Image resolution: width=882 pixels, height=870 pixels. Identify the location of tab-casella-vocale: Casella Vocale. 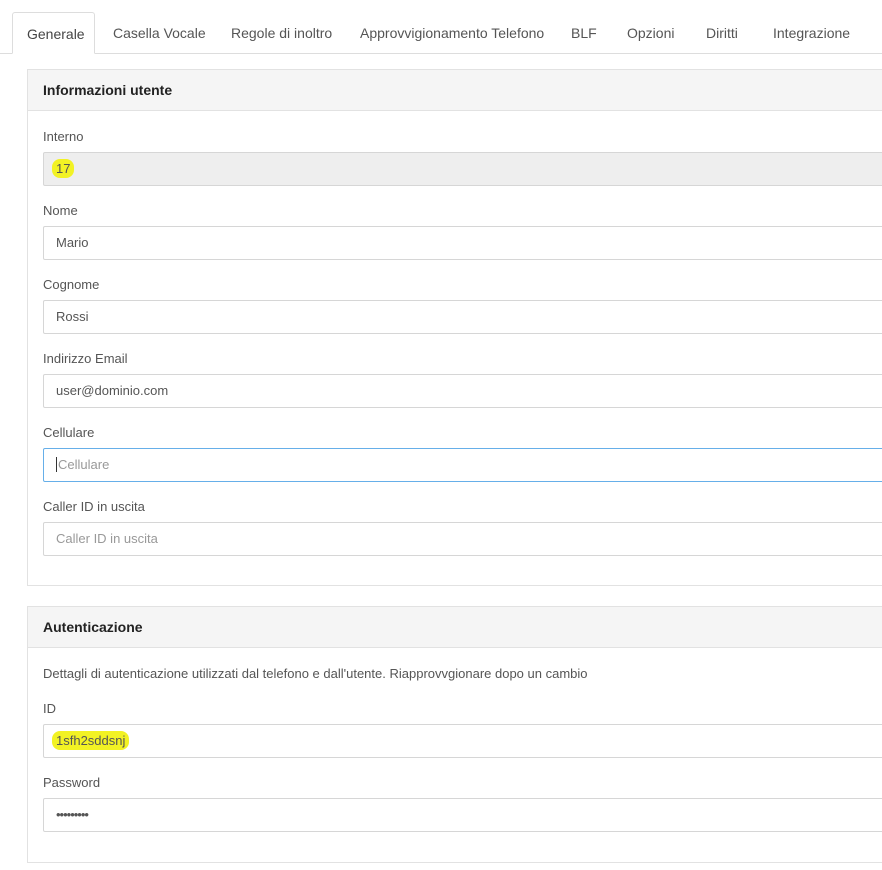
(159, 33).